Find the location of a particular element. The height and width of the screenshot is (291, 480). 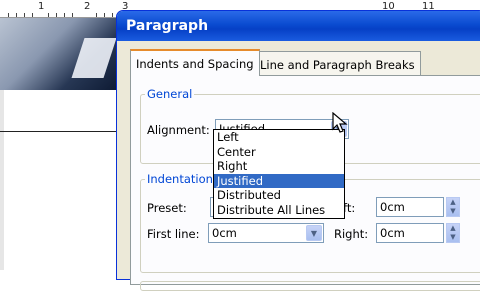

alignment-option-justified: Justified is located at coordinates (279, 181).